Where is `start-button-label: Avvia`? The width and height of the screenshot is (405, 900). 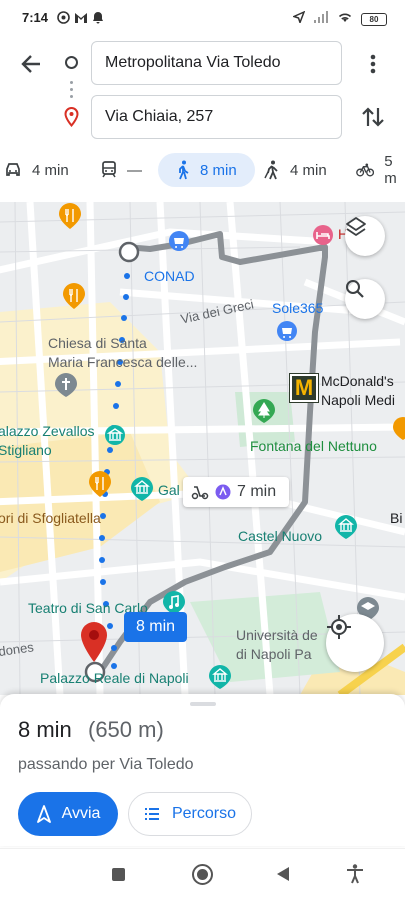
start-button-label: Avvia is located at coordinates (81, 813).